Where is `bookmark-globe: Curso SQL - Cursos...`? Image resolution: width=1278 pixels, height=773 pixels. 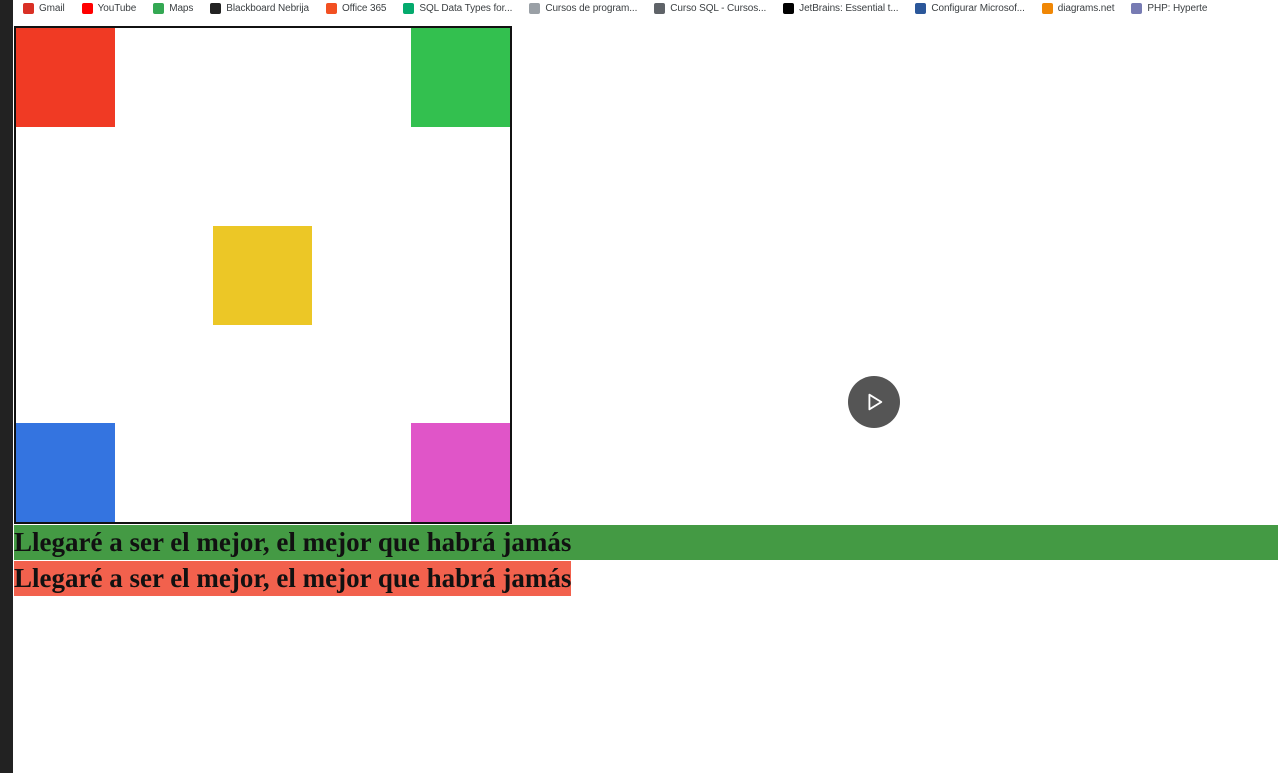
bookmark-globe: Curso SQL - Cursos... is located at coordinates (708, 8).